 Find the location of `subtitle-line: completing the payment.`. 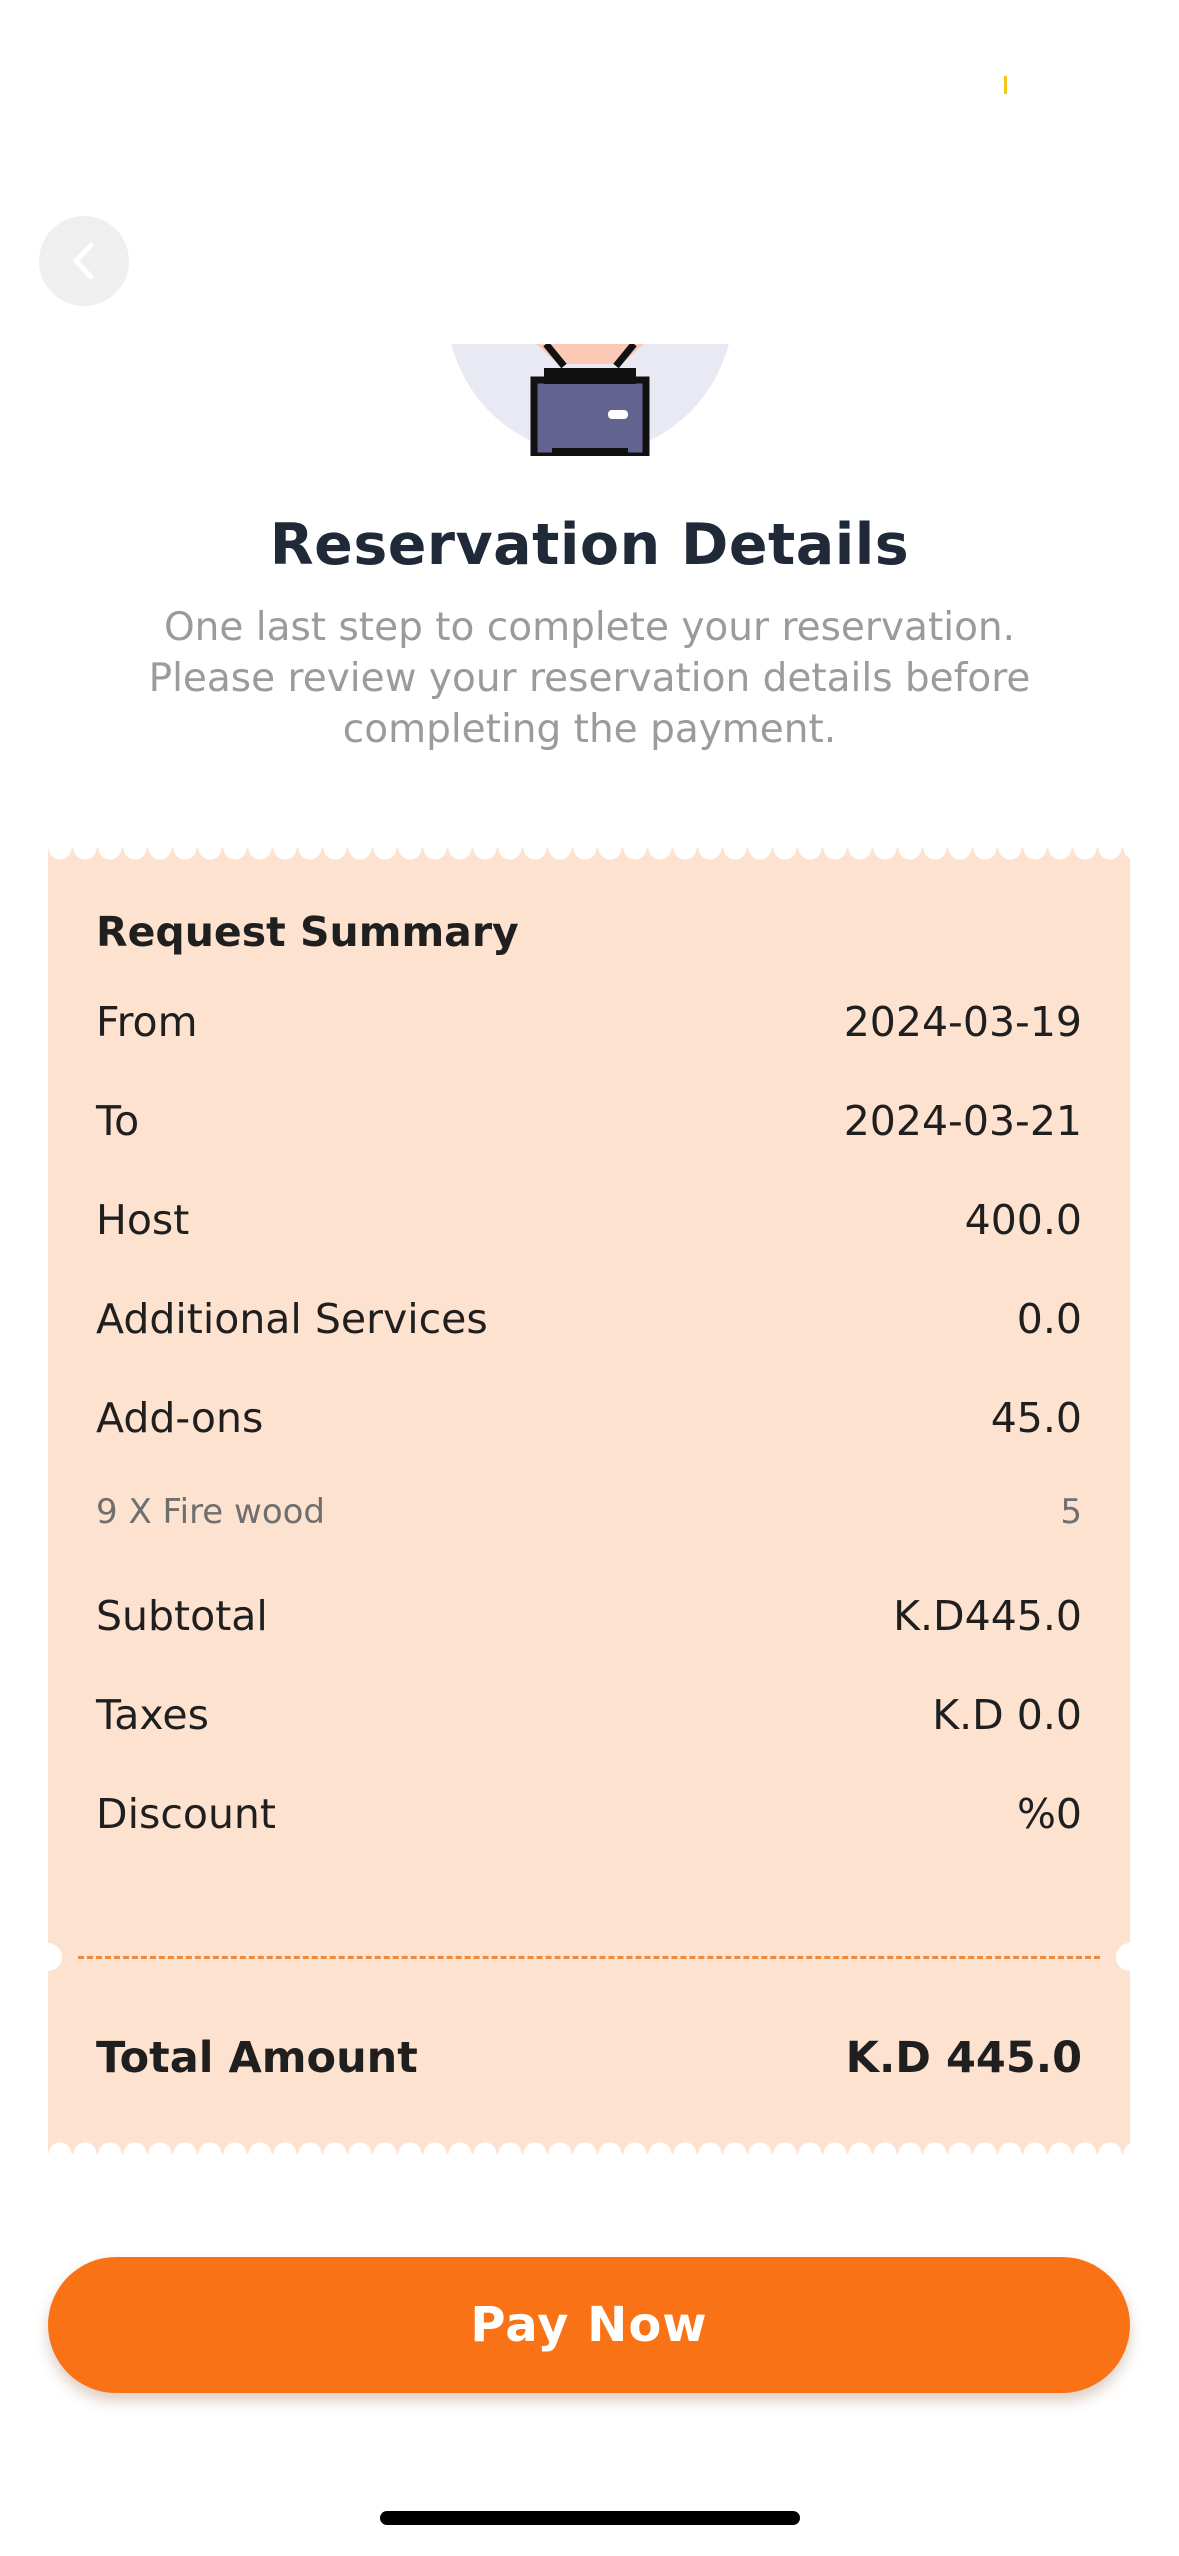

subtitle-line: completing the payment. is located at coordinates (589, 729).